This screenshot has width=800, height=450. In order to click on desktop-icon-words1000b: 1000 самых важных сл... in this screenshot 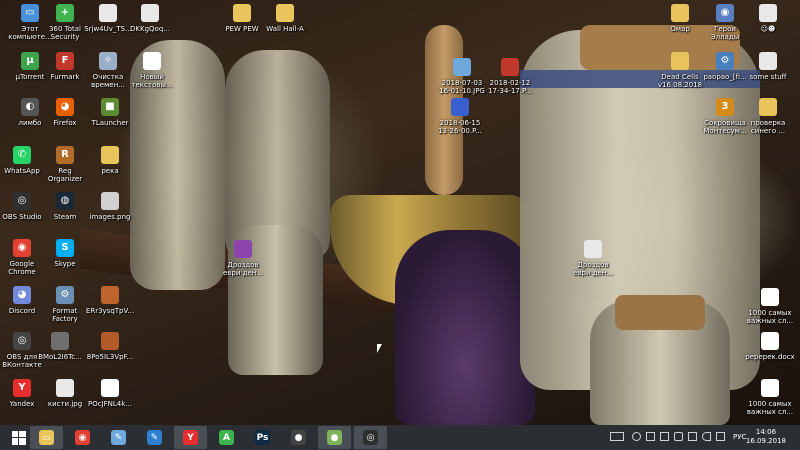, I will do `click(770, 397)`.